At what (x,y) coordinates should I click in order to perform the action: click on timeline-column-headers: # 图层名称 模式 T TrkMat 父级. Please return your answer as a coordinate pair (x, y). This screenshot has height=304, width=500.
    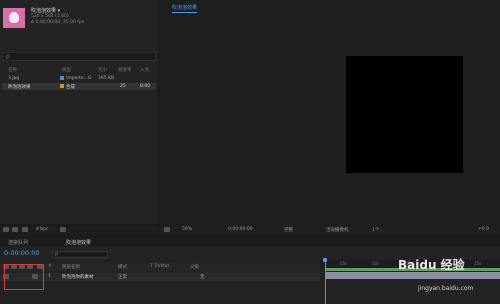
    Looking at the image, I should click on (160, 267).